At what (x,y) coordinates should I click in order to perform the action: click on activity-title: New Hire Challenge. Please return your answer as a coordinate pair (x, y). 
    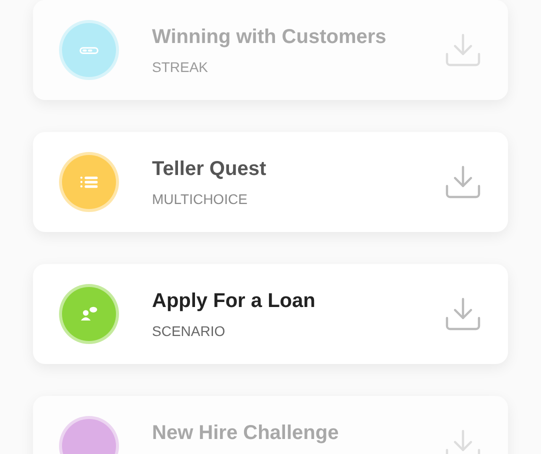
    Looking at the image, I should click on (246, 433).